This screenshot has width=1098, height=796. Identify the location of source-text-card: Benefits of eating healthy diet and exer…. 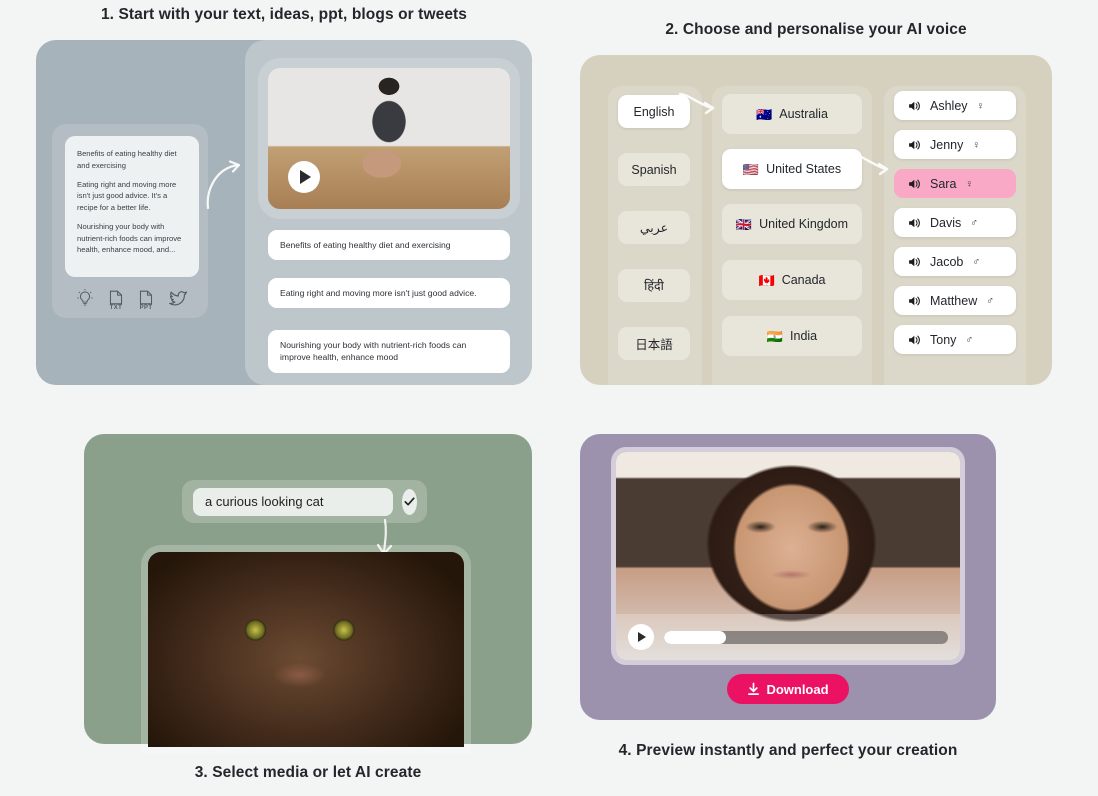
(132, 206).